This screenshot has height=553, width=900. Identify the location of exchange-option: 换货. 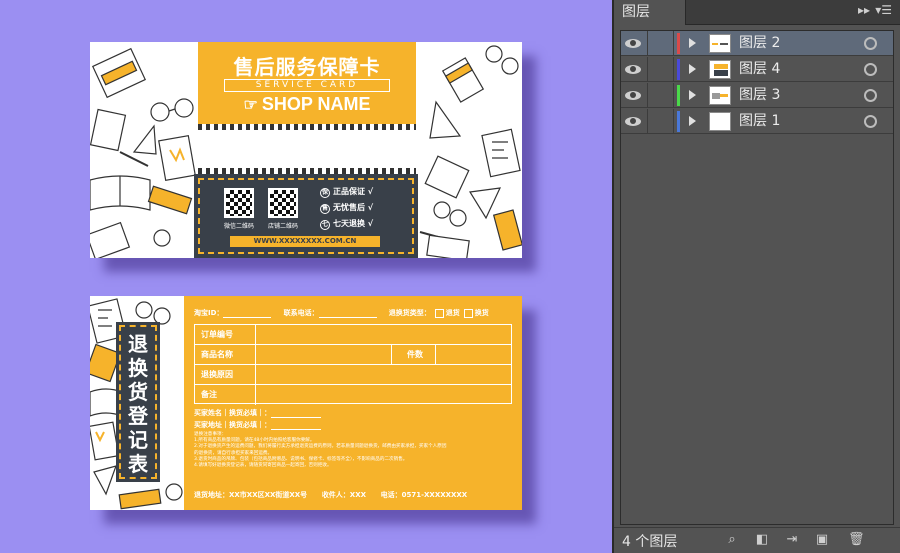
(481, 313).